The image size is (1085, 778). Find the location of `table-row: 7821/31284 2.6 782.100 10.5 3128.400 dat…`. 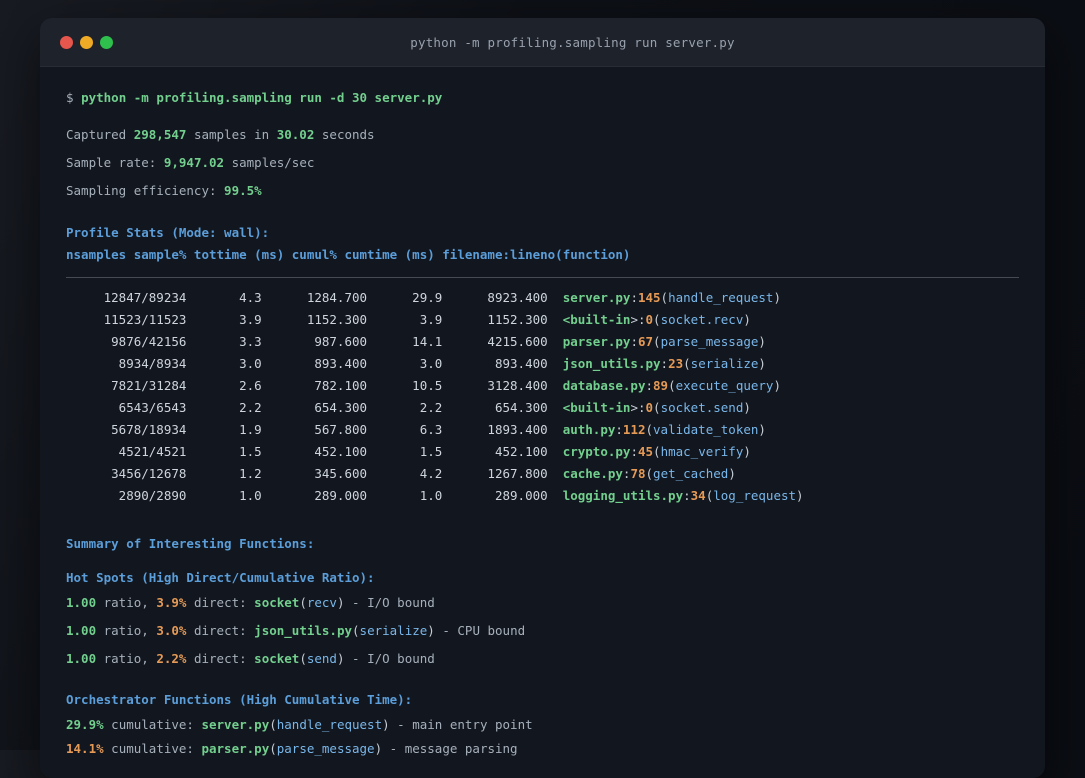

table-row: 7821/31284 2.6 782.100 10.5 3128.400 dat… is located at coordinates (423, 385).